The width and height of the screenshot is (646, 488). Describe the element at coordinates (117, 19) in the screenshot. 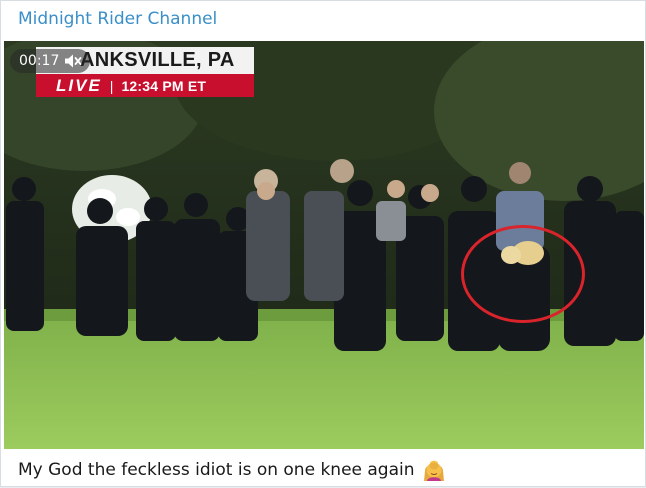

I see `channel-name: Midnight Rider Channel` at that location.